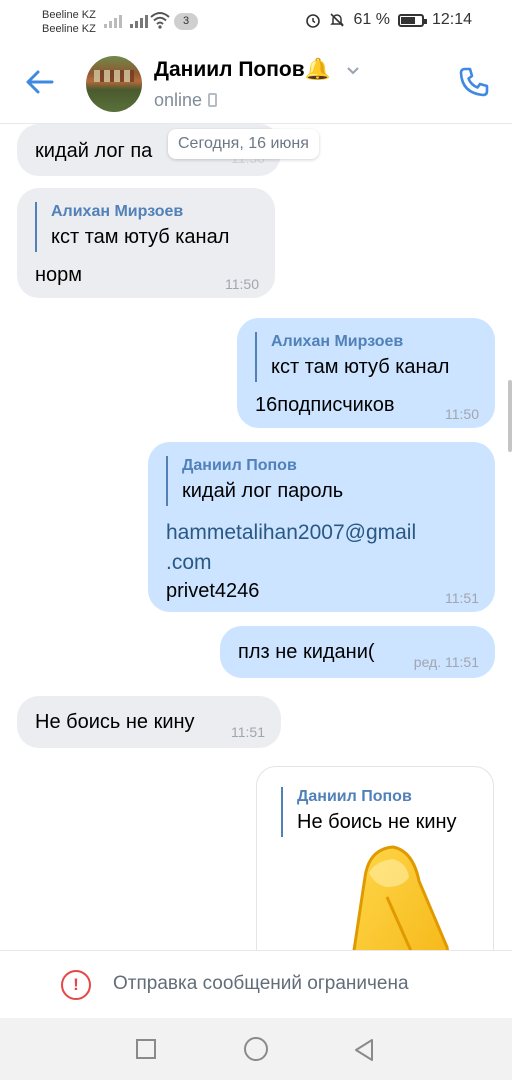 This screenshot has height=1080, width=512. What do you see at coordinates (178, 100) in the screenshot?
I see `status-text: online` at bounding box center [178, 100].